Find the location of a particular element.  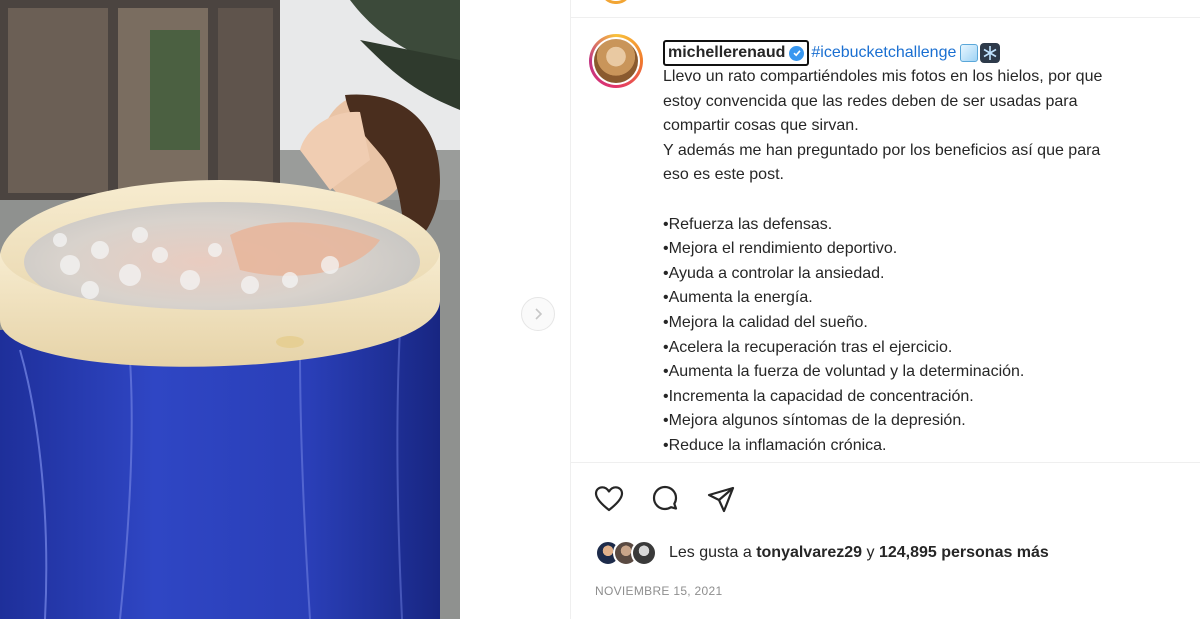

previous-comment-strip is located at coordinates (885, 9).